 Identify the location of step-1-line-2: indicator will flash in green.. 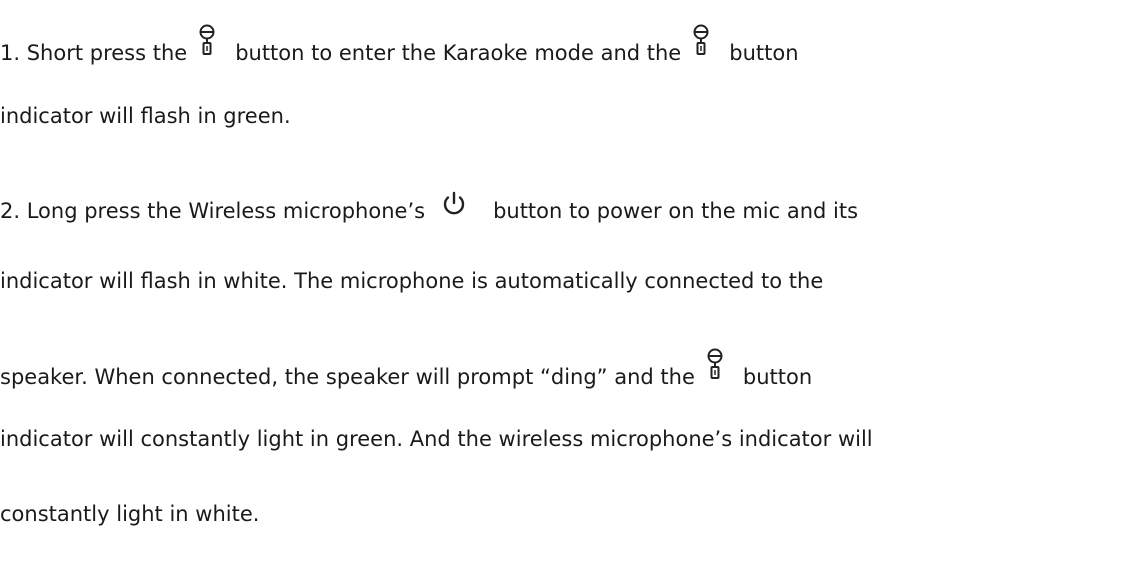
(145, 116).